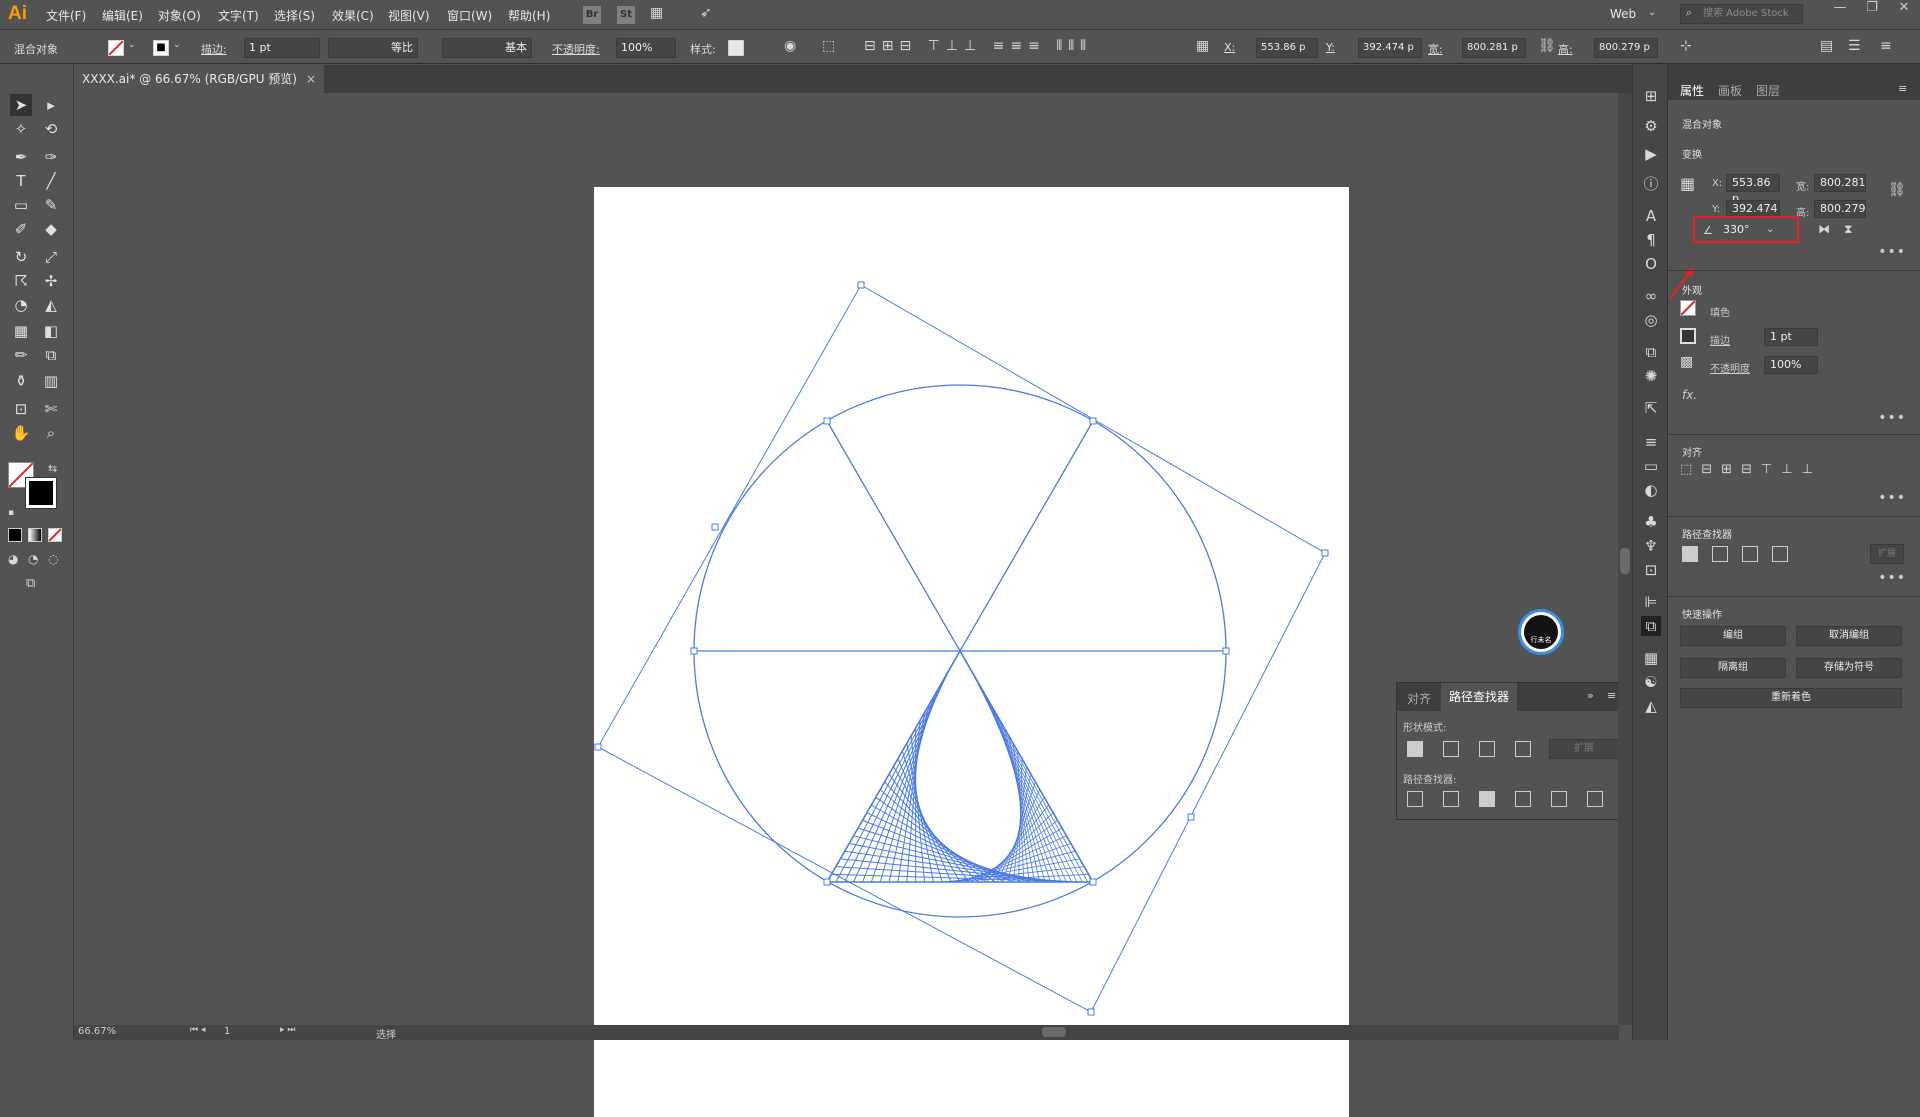  I want to click on recolor-icon: ◉, so click(790, 46).